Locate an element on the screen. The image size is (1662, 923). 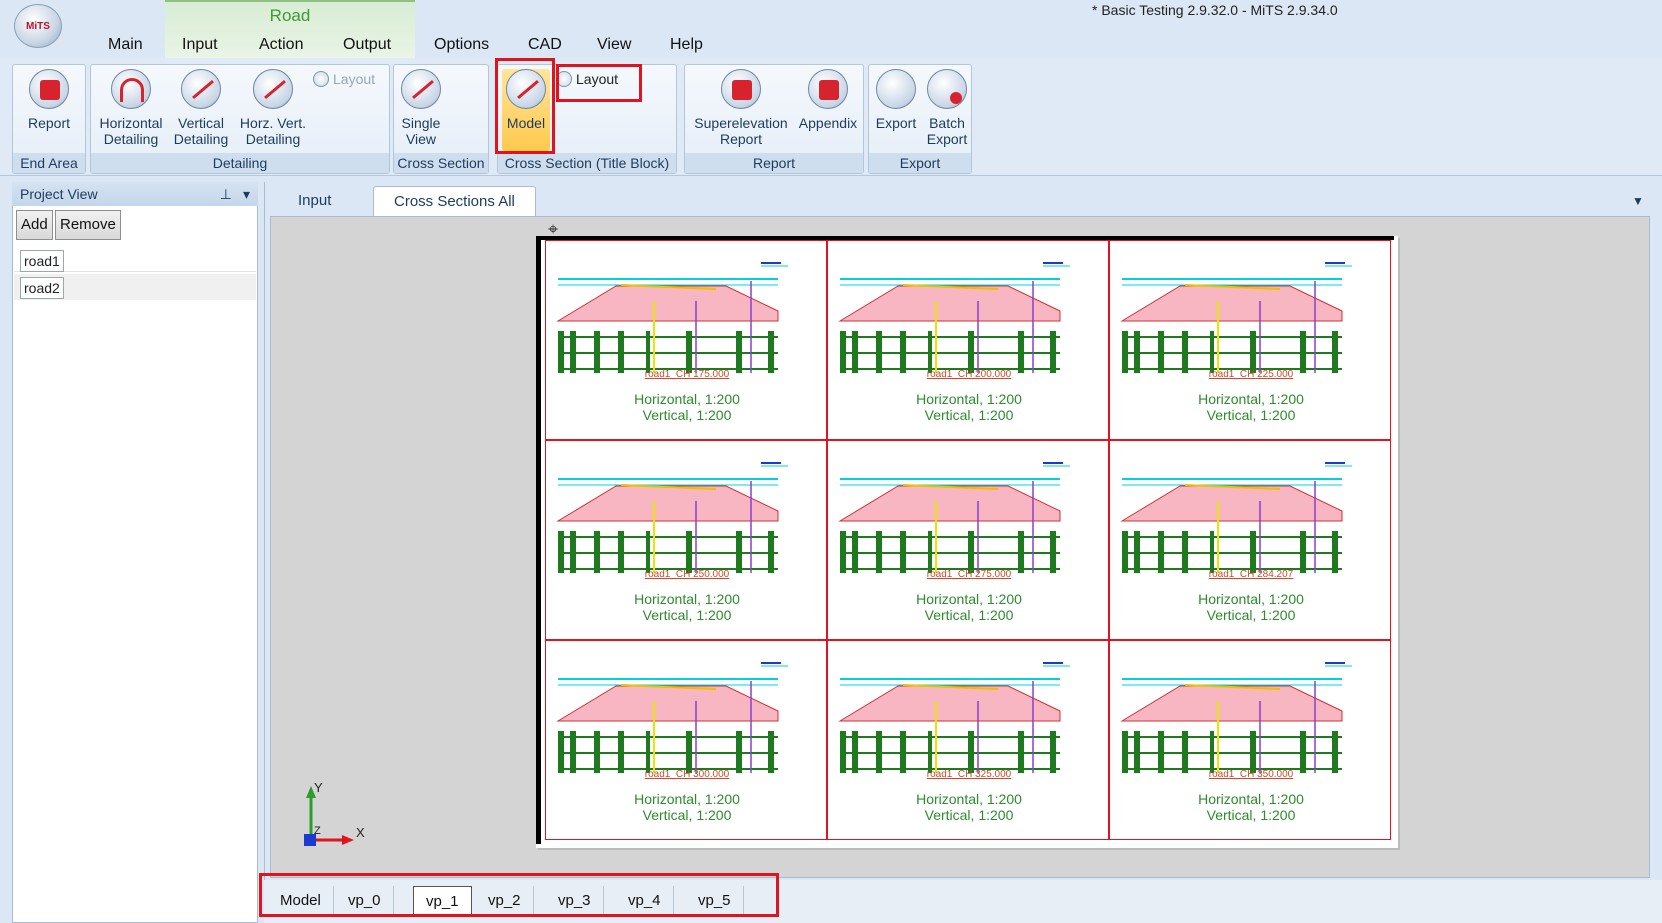
horz-vert-detailing-button: Horz. Vert. Detailing is located at coordinates (273, 108).